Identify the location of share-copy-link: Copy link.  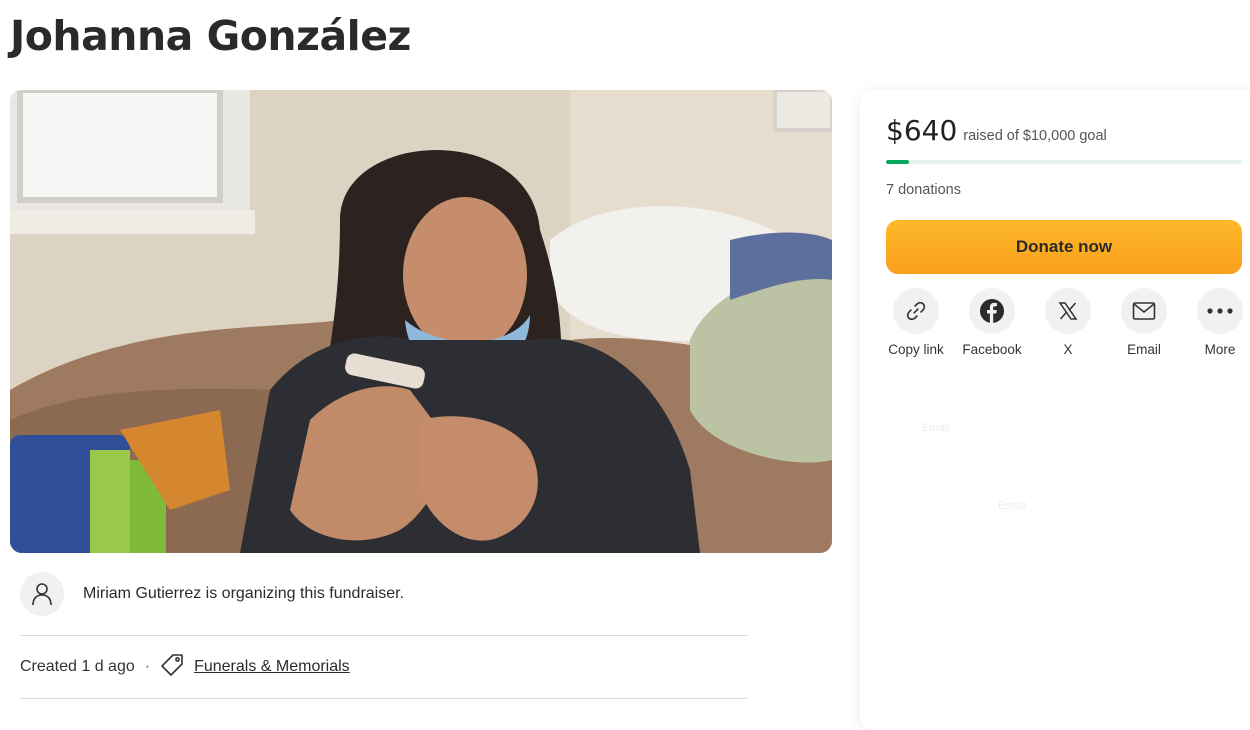
(916, 322).